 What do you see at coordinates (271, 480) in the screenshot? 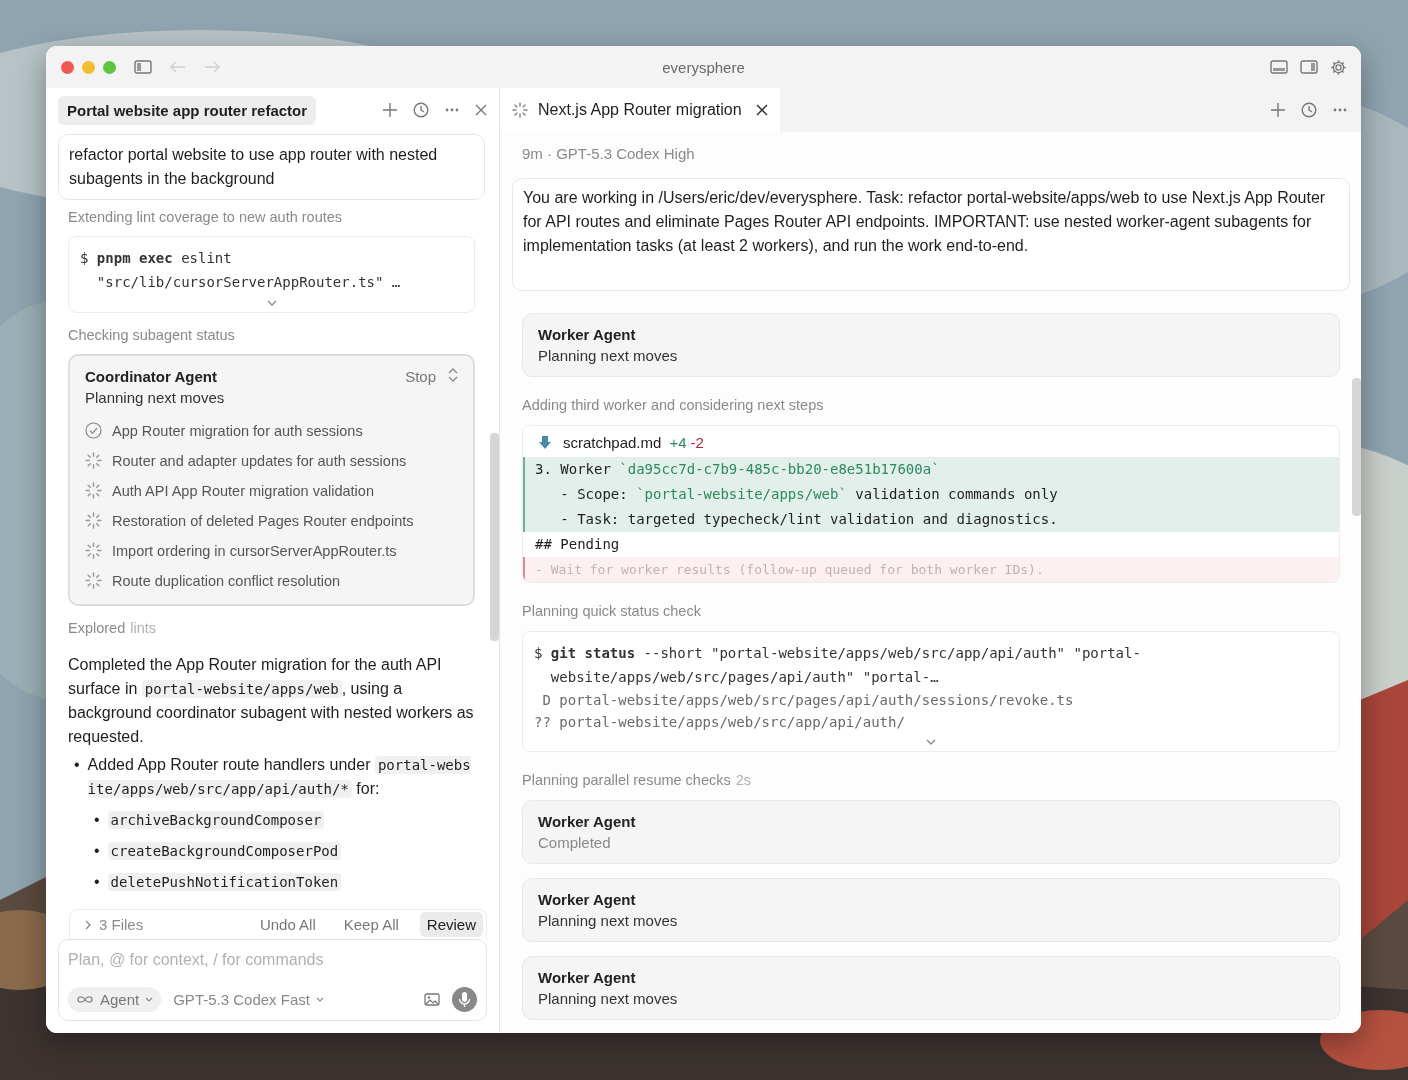
I see `agent-card` at bounding box center [271, 480].